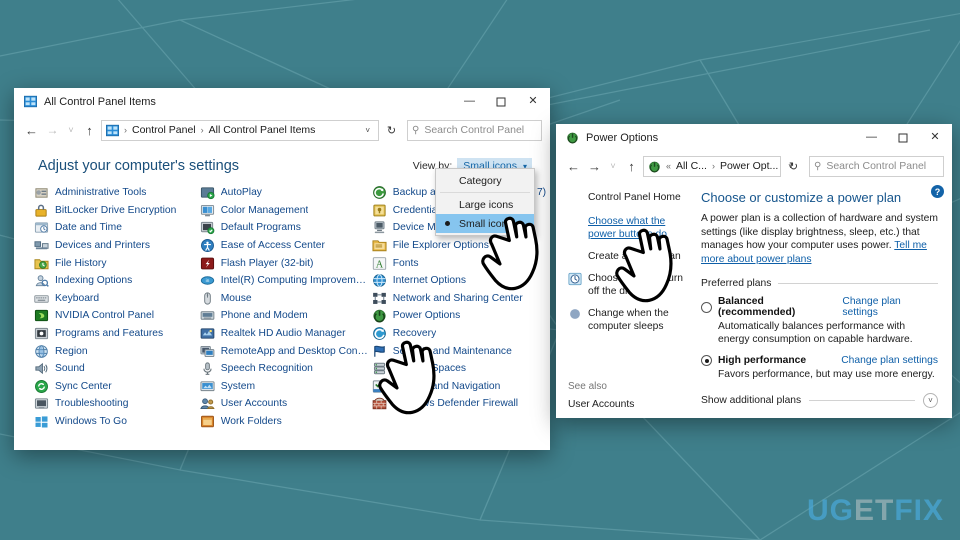 Image resolution: width=960 pixels, height=540 pixels. Describe the element at coordinates (286, 422) in the screenshot. I see `control-panel-item-work-folders: Work Folders` at that location.